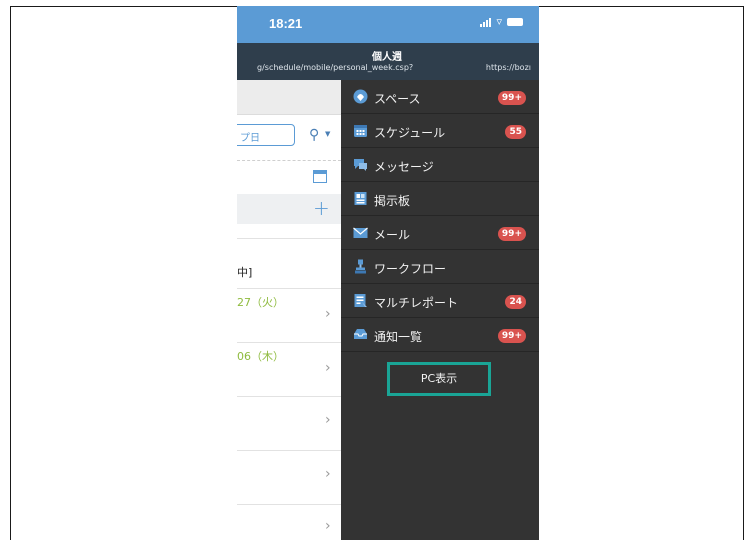 This screenshot has height=540, width=755. Describe the element at coordinates (440, 97) in the screenshot. I see `menu-item-space: スペース 99+` at that location.